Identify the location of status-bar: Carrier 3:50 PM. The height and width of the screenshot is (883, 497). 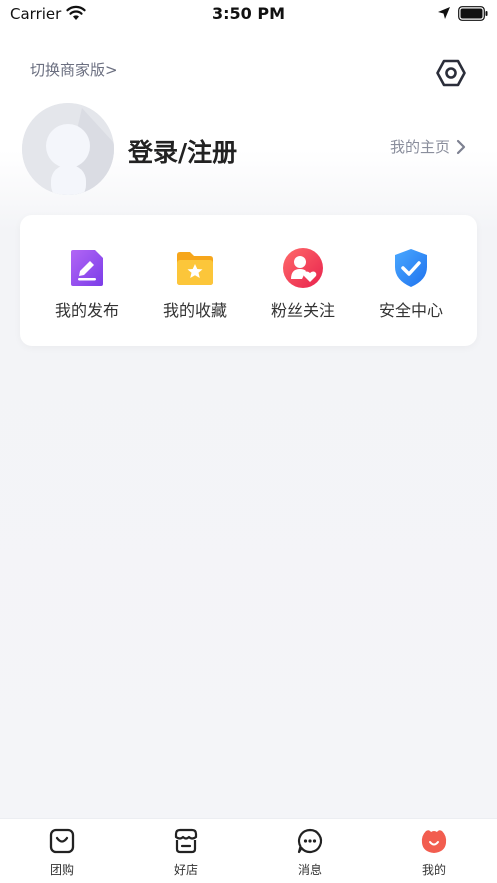
(248, 14).